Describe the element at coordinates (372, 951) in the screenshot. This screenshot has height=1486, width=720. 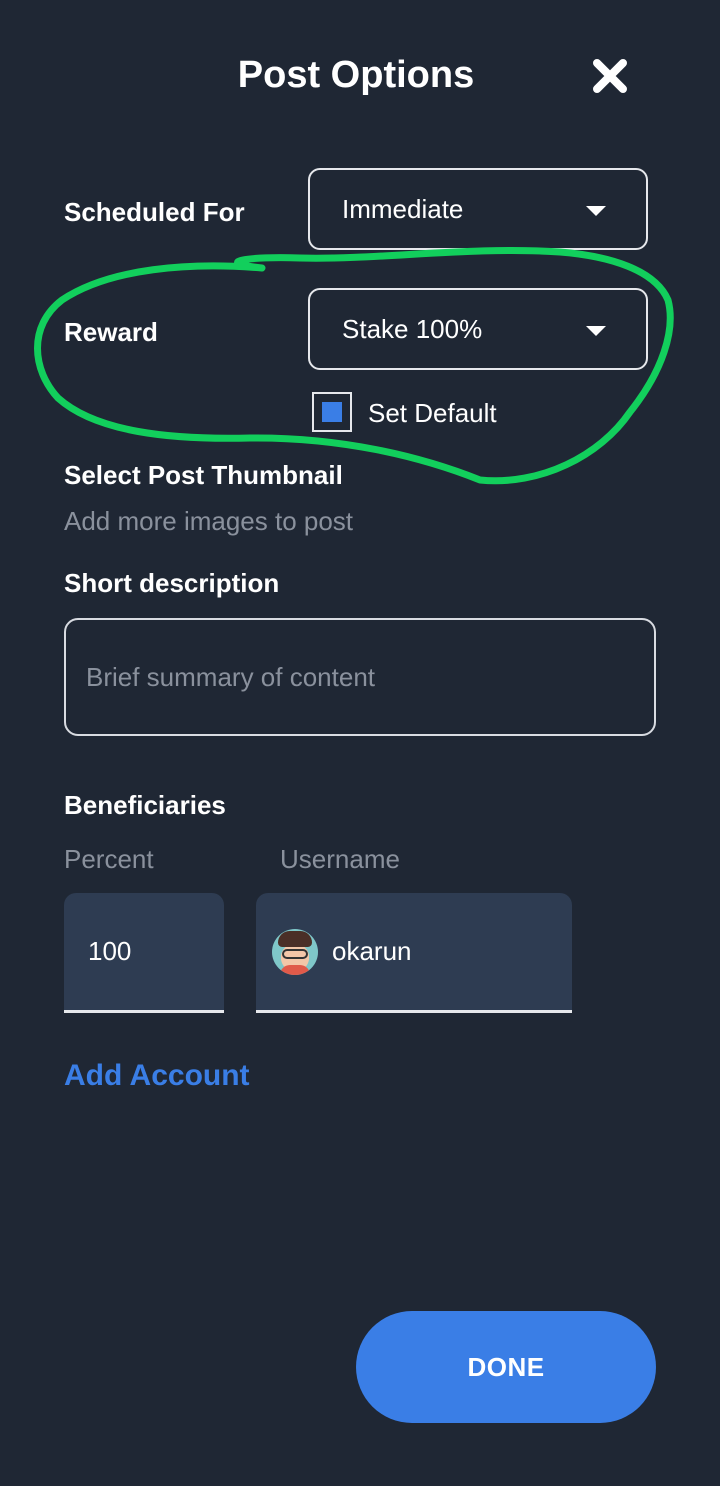
I see `beneficiary-username-value: okarun` at that location.